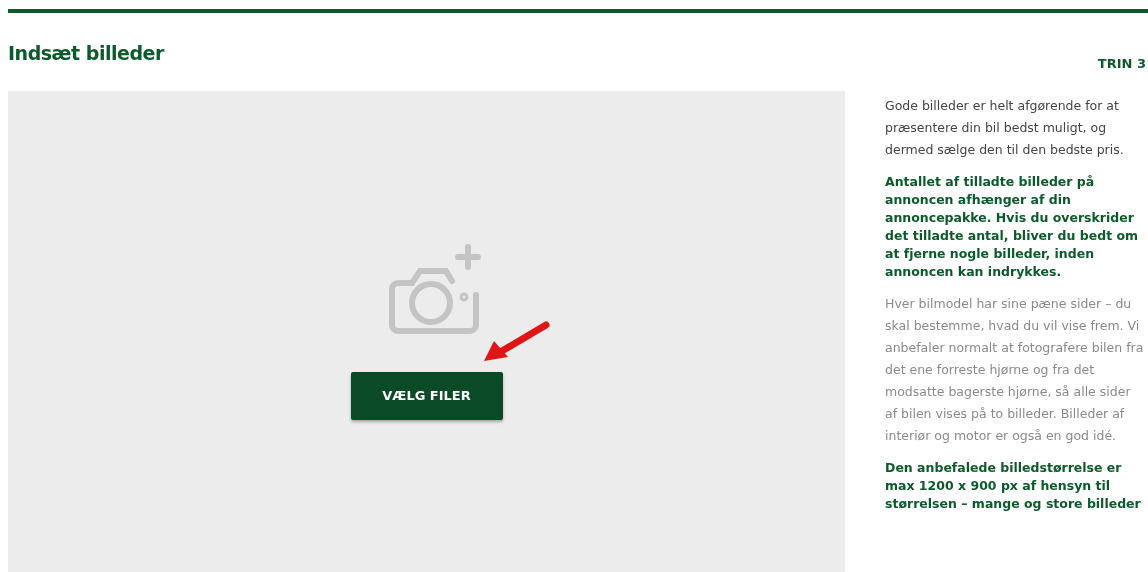  Describe the element at coordinates (426, 396) in the screenshot. I see `choose-files-button: VÆLG FILER` at that location.